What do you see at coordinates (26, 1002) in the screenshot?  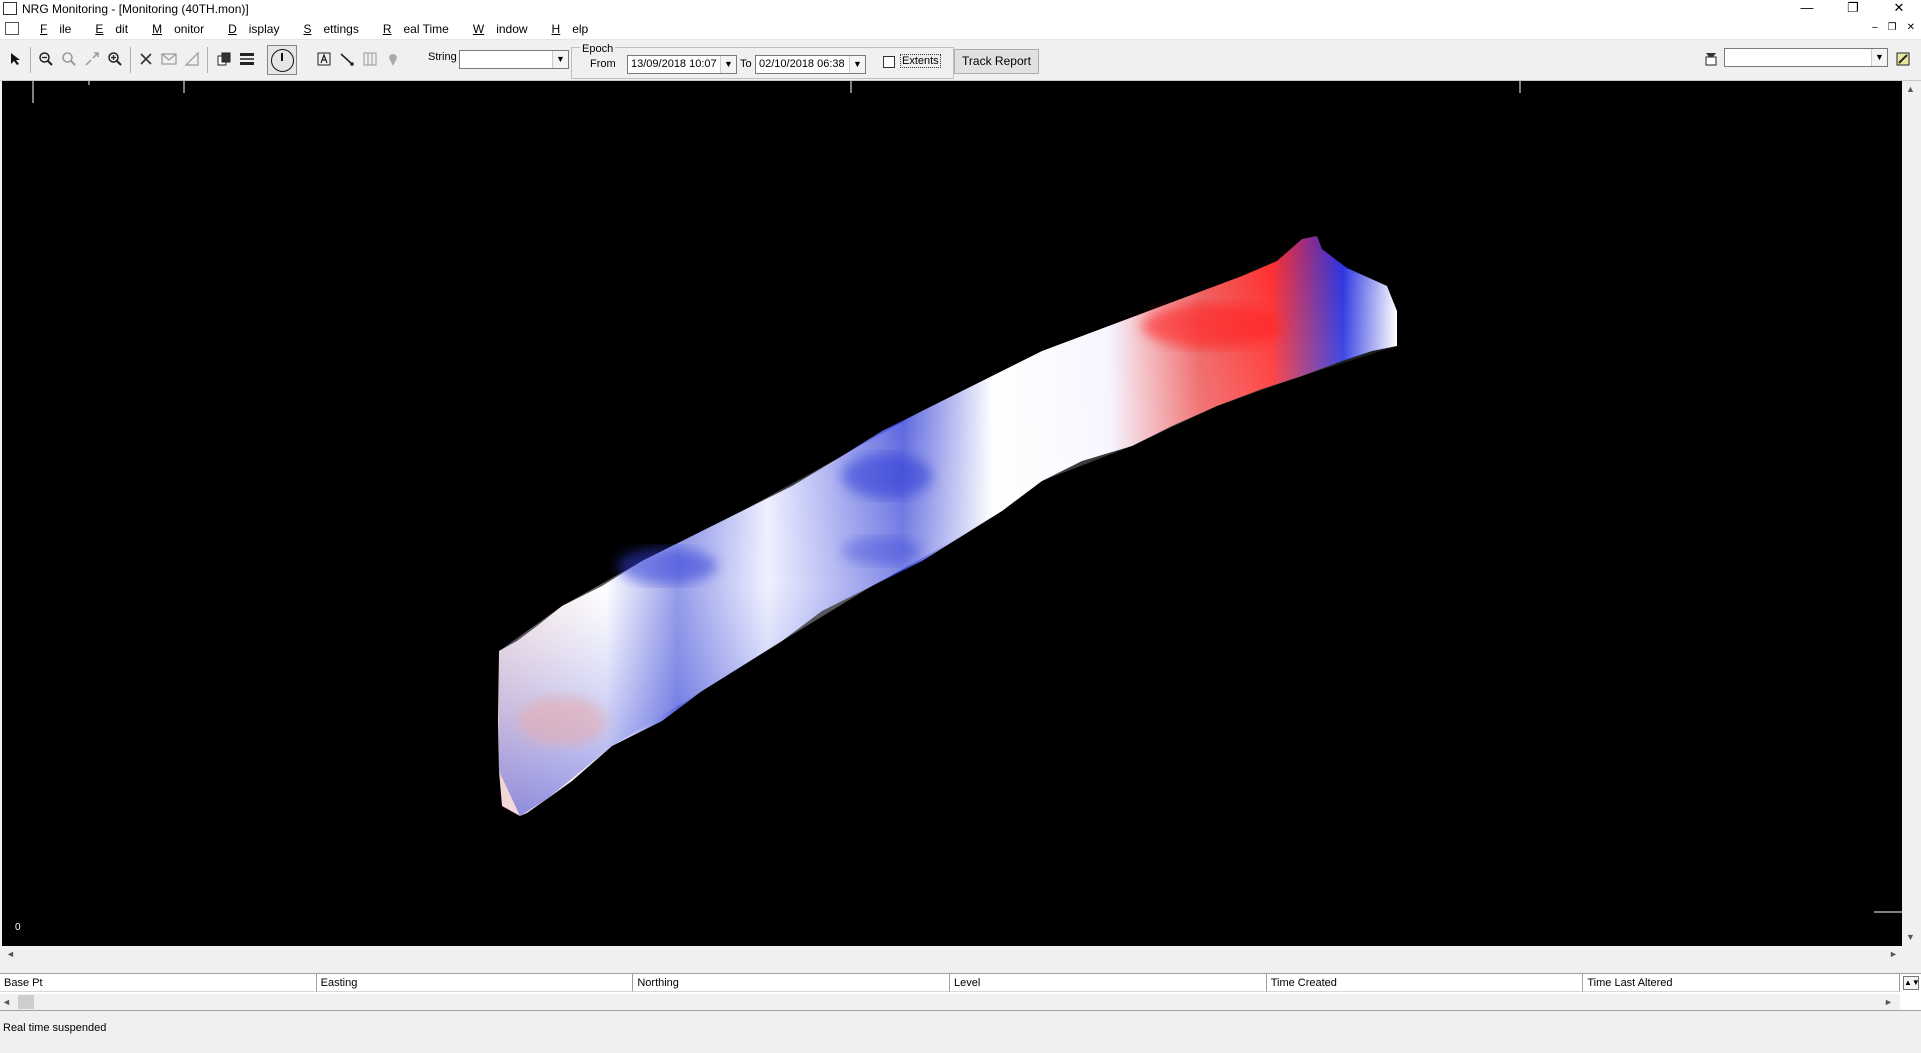 I see `scroll-thumb` at bounding box center [26, 1002].